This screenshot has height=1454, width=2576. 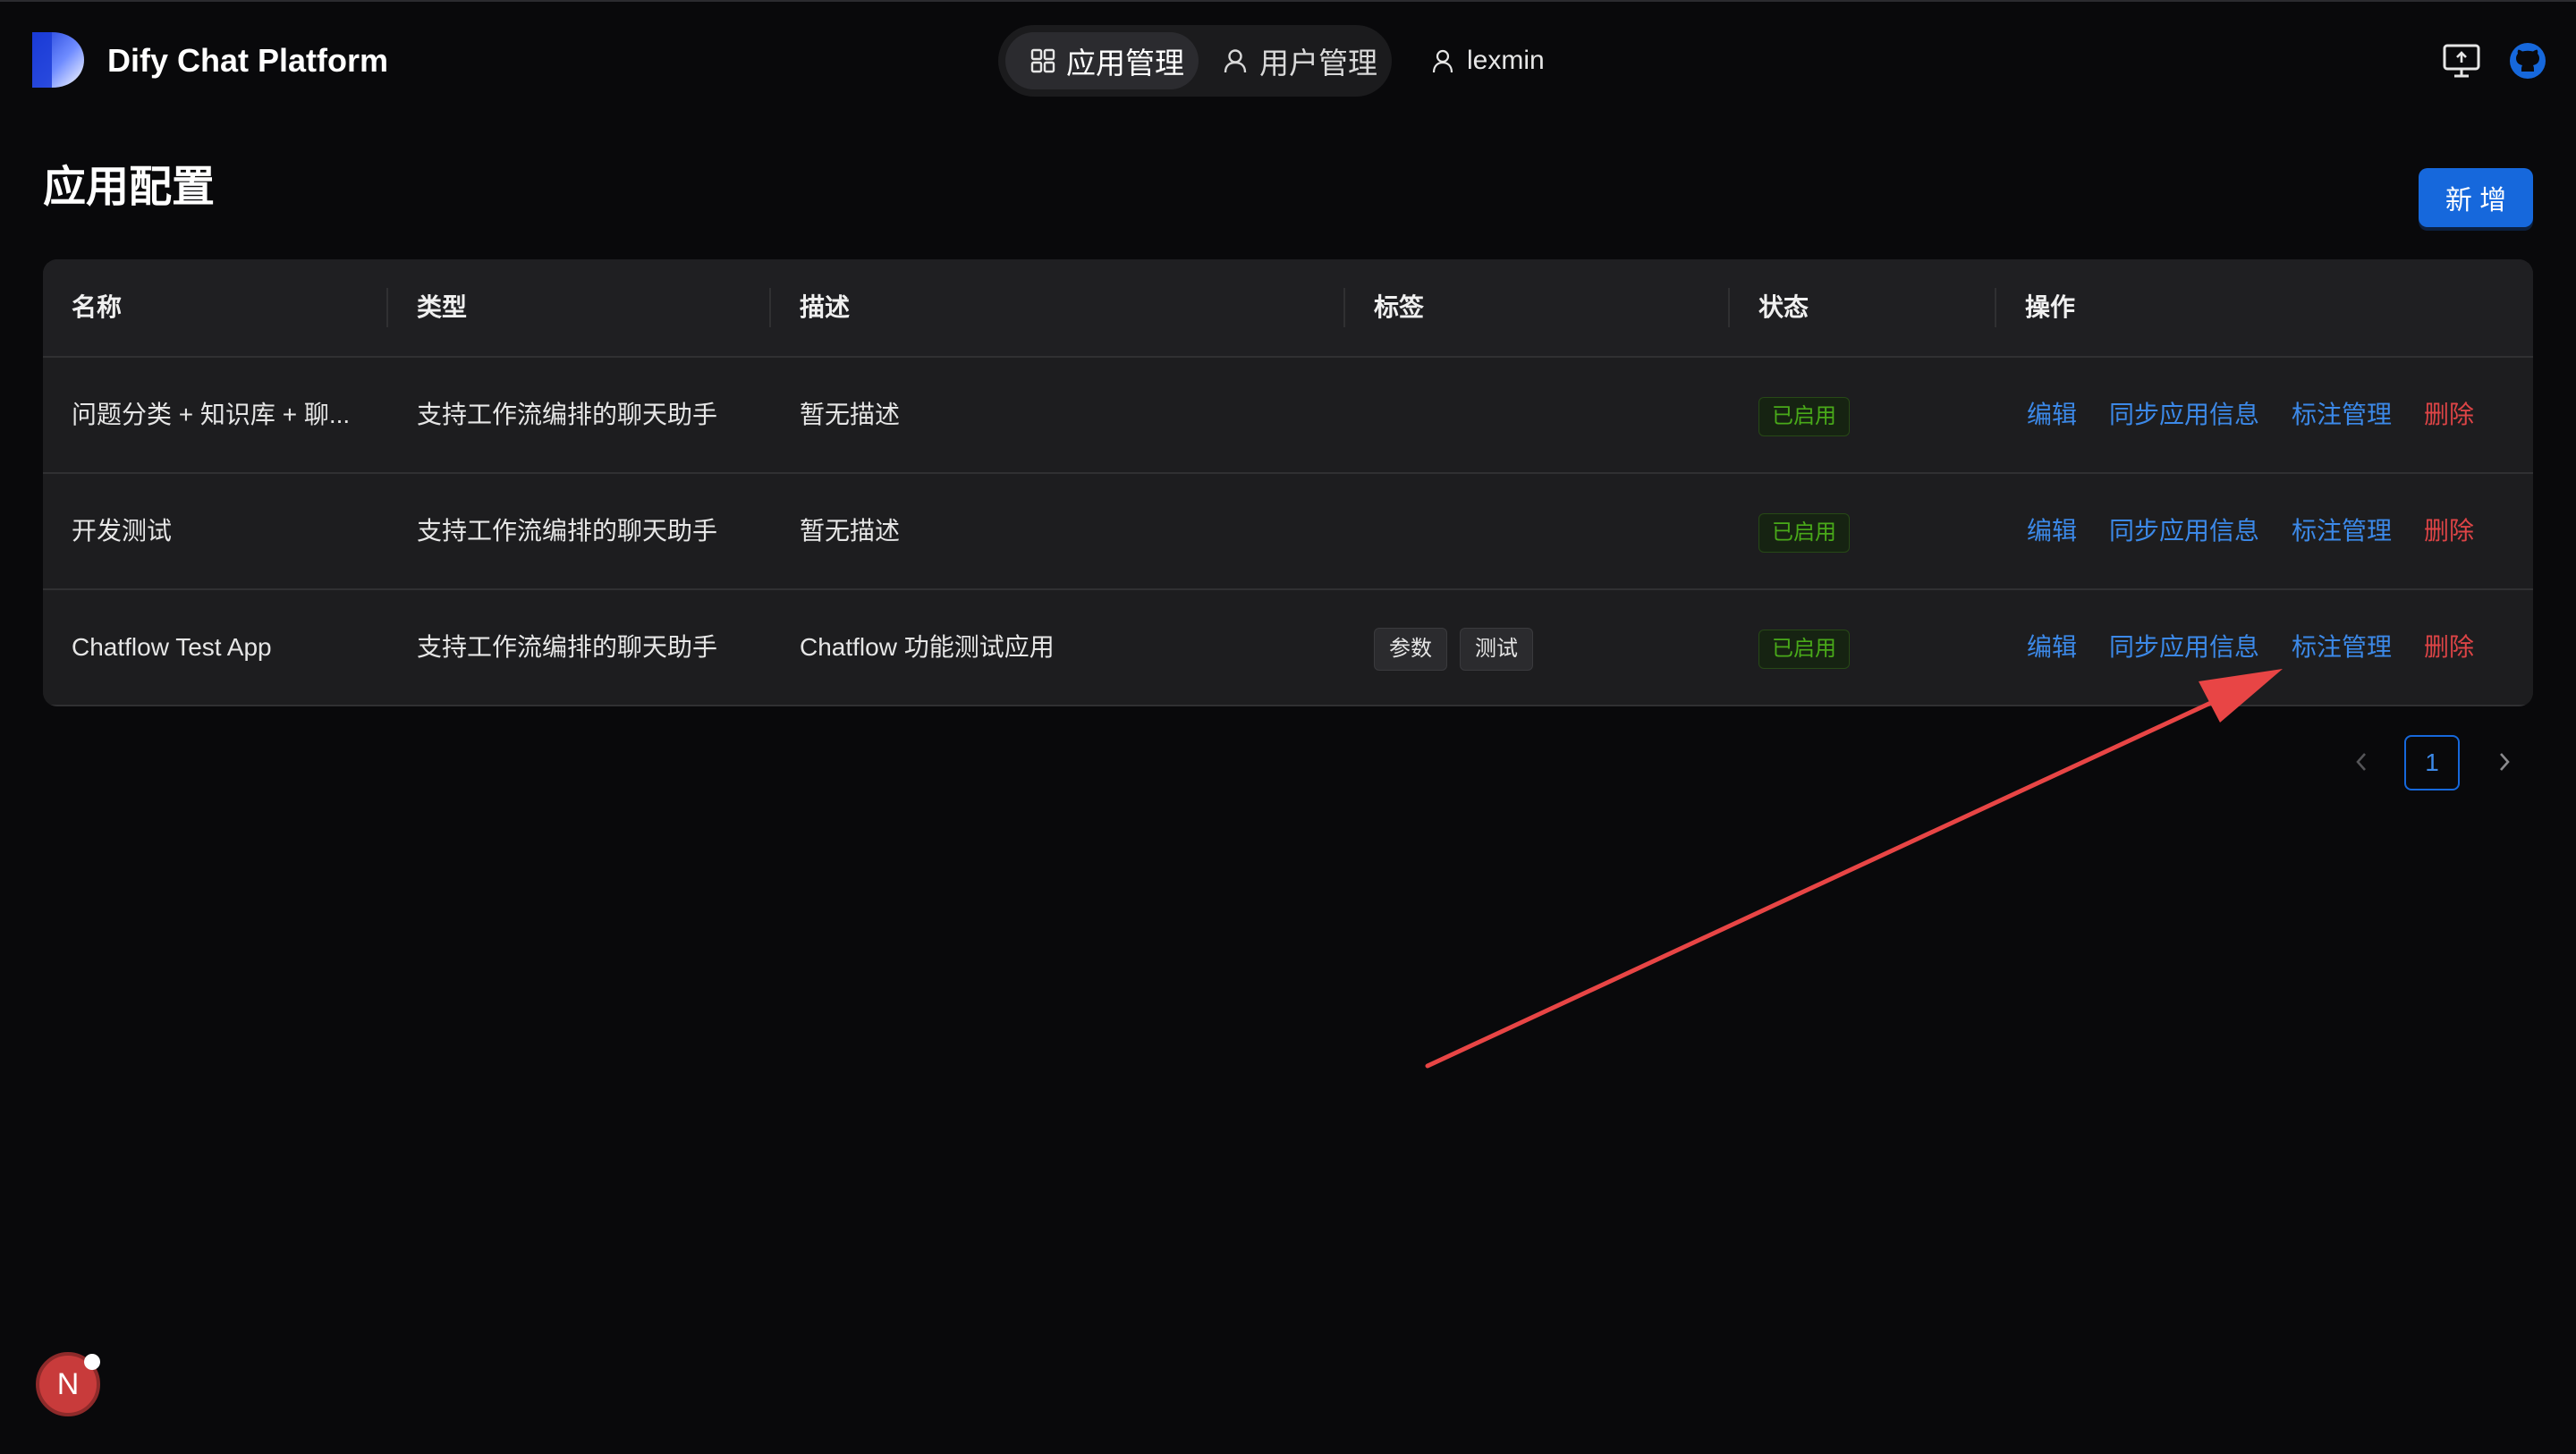 What do you see at coordinates (122, 531) in the screenshot?
I see `app-name-cell: 开发测试` at bounding box center [122, 531].